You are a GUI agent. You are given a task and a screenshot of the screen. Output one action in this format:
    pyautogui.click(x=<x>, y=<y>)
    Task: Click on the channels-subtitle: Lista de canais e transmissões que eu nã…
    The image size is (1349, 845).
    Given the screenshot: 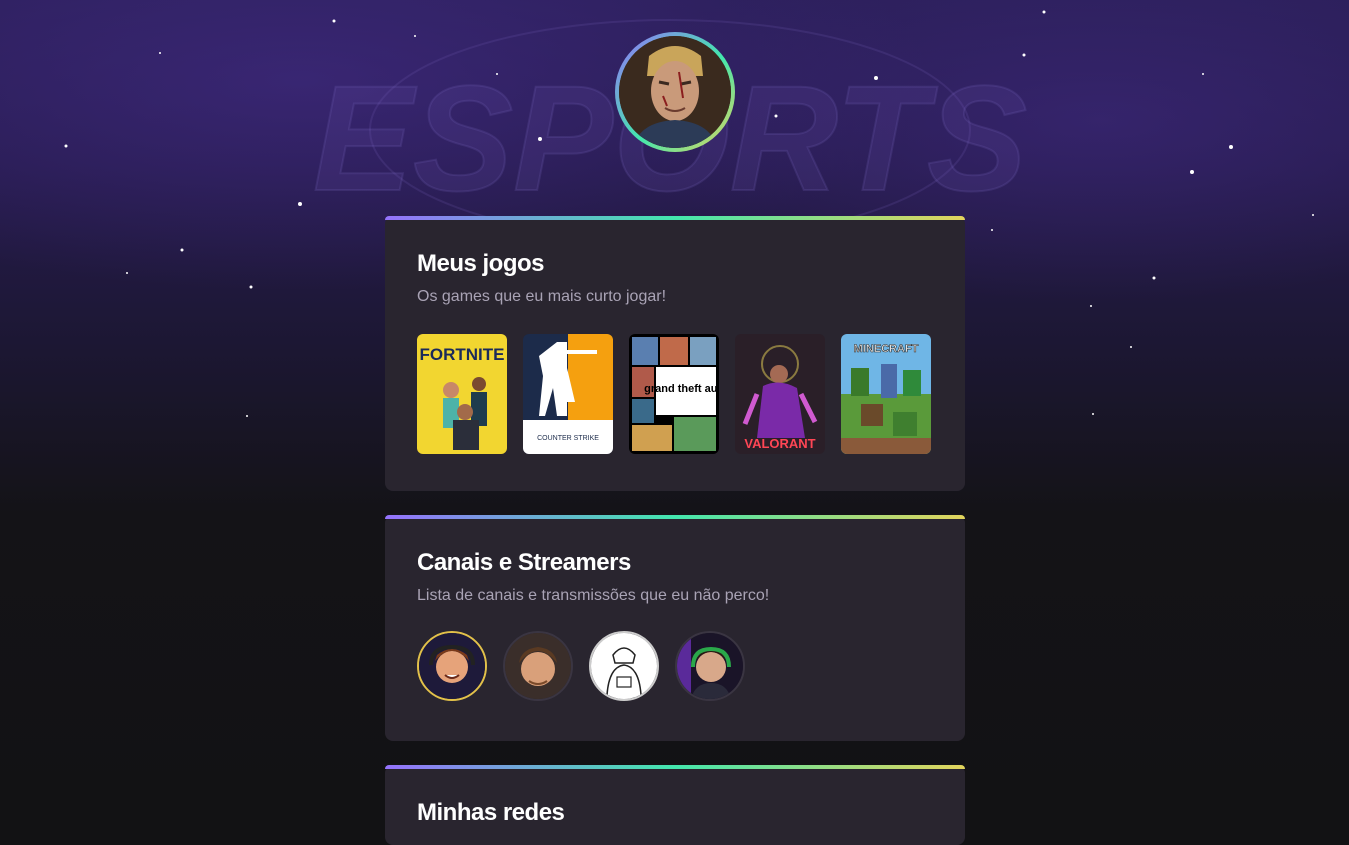 What is the action you would take?
    pyautogui.click(x=593, y=595)
    